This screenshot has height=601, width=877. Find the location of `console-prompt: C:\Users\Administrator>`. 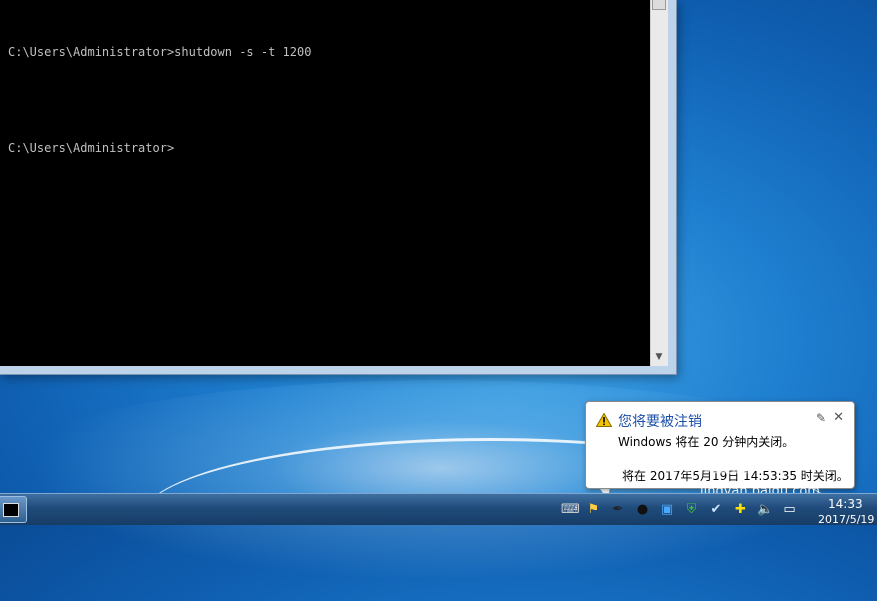

console-prompt: C:\Users\Administrator> is located at coordinates (91, 148).